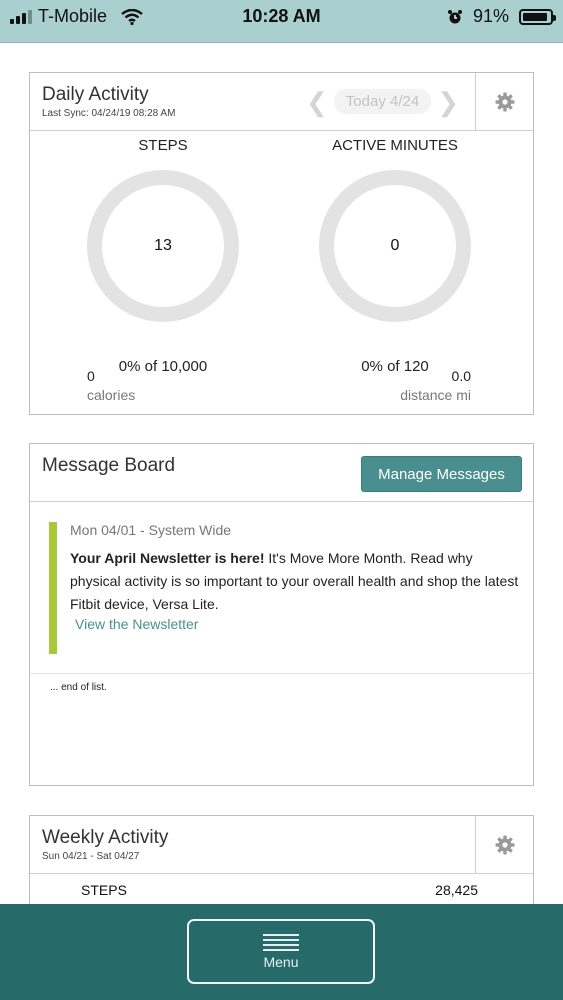 This screenshot has width=563, height=1000. I want to click on active-minutes-value: 0, so click(395, 245).